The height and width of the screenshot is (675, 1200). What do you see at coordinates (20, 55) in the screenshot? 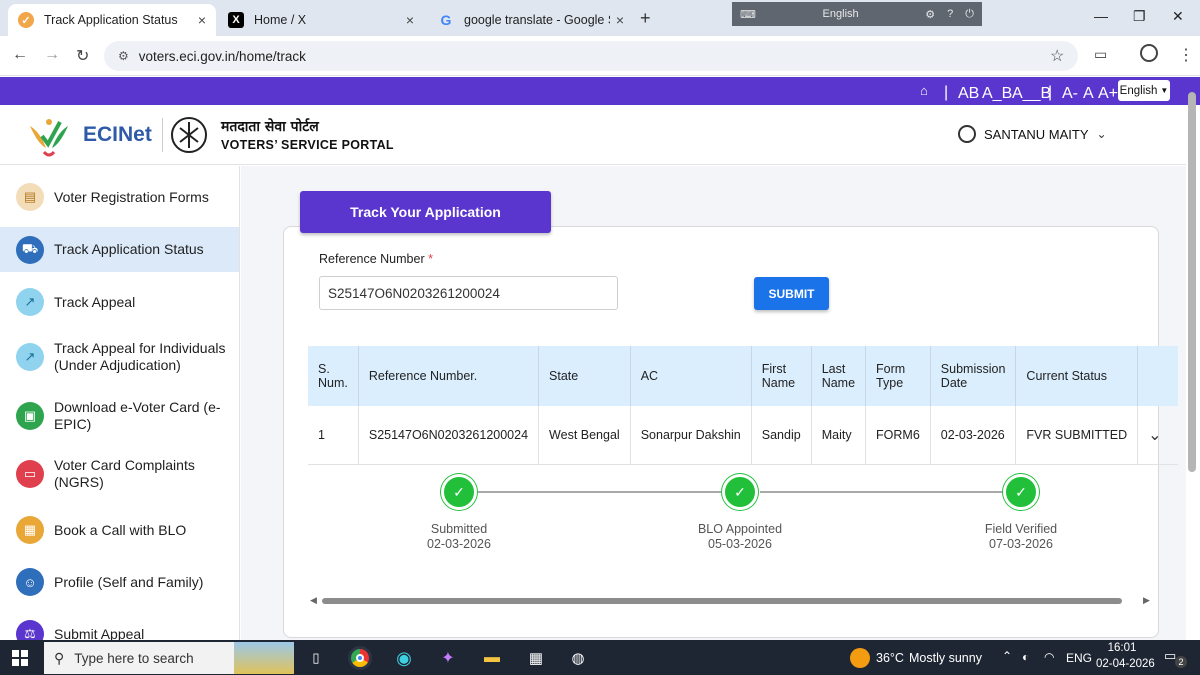
I see `back-icon: ←` at bounding box center [20, 55].